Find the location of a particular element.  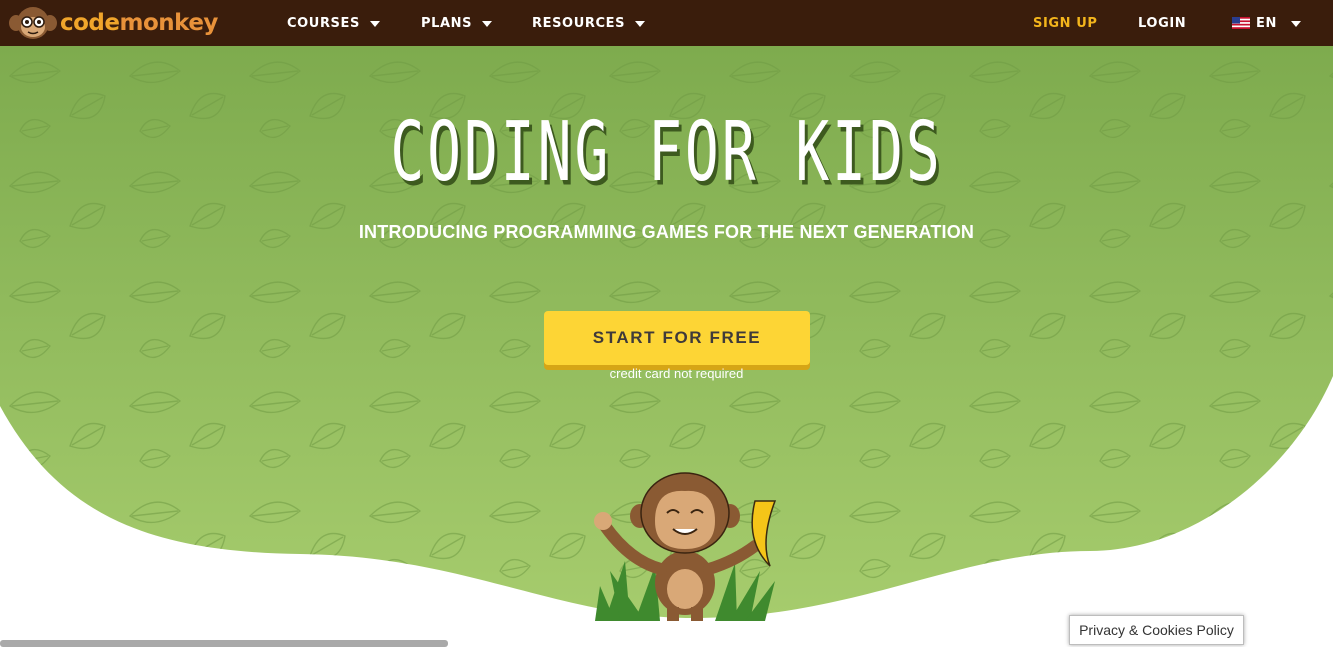

codemonkey-logo: codemonkey is located at coordinates (113, 23).